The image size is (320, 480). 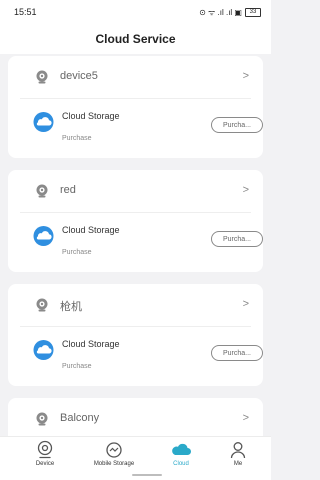 What do you see at coordinates (220, 12) in the screenshot?
I see `network-icons: ⊙ ᯤ .ıl .ıl ▣` at bounding box center [220, 12].